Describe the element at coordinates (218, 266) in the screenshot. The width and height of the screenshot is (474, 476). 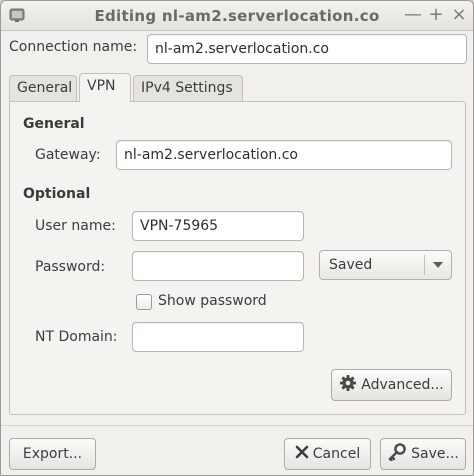
I see `password-input` at that location.